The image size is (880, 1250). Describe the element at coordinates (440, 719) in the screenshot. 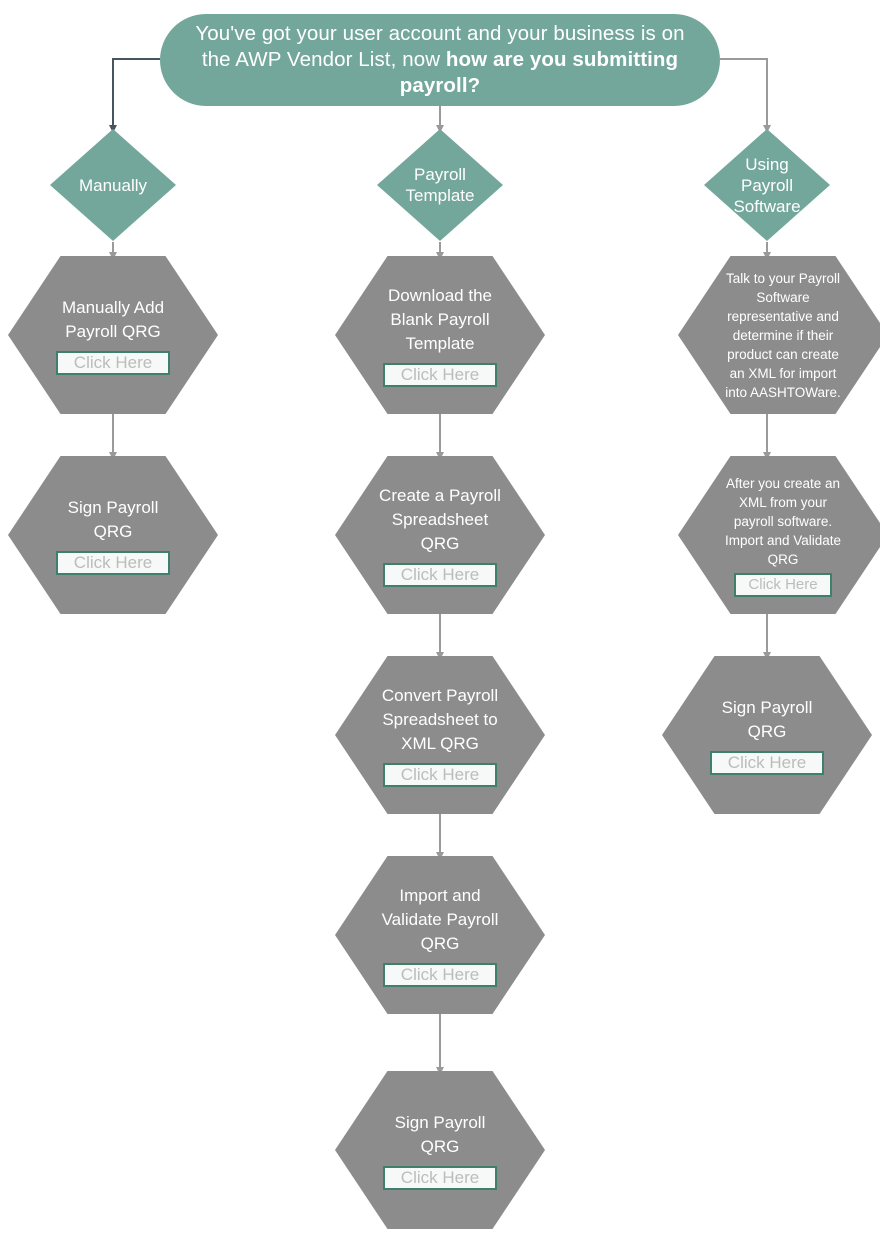

I see `step-label: Convert Payroll Spreadsheet to XML QRG` at that location.